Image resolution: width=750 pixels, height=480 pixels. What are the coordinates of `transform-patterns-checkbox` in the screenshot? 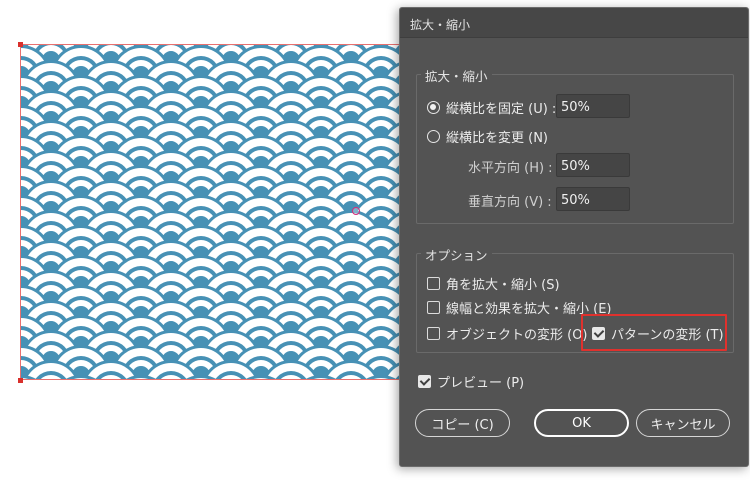 It's located at (598, 333).